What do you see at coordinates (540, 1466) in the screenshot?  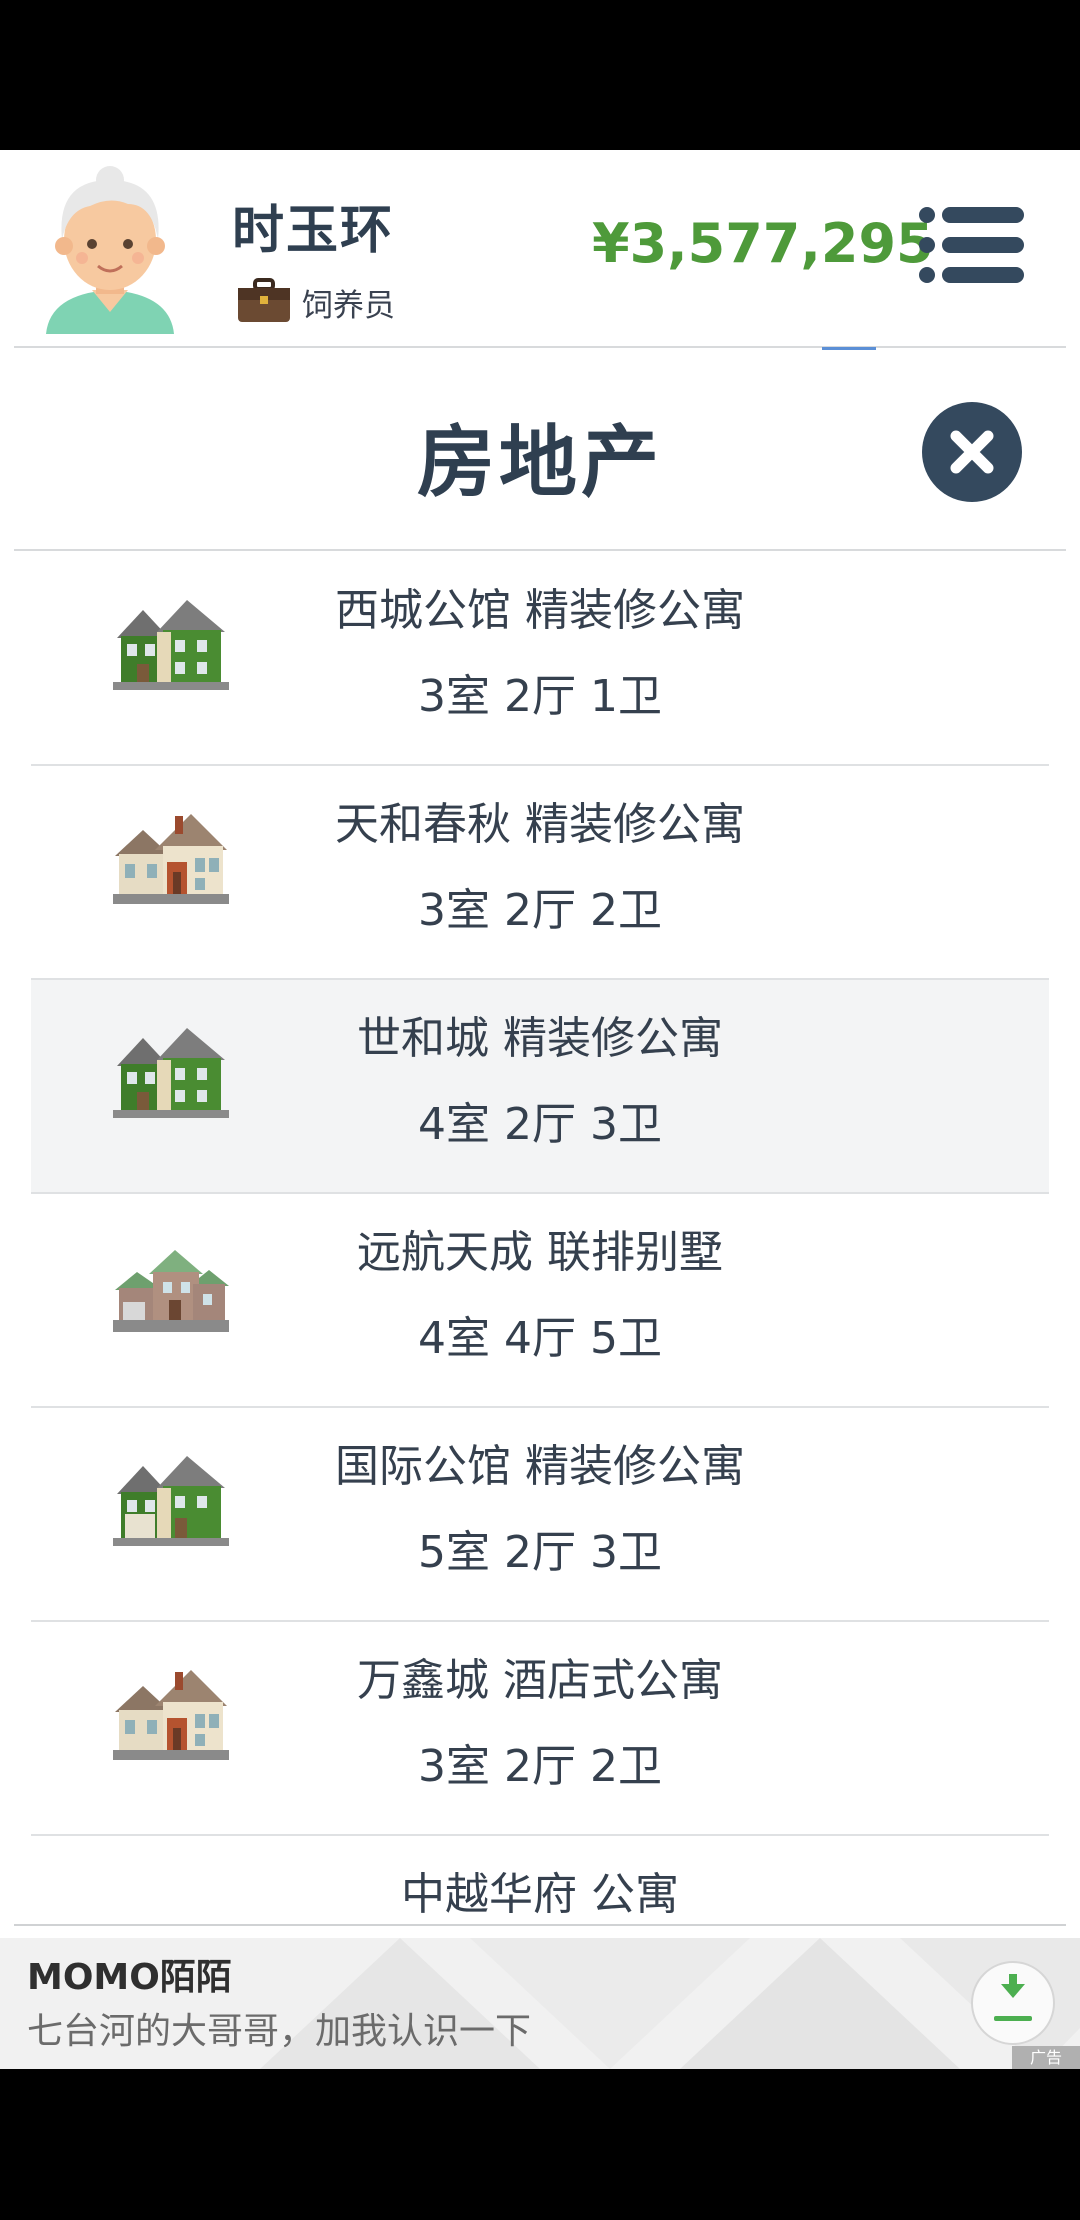 I see `property-name: 国际公馆 精装修公寓` at bounding box center [540, 1466].